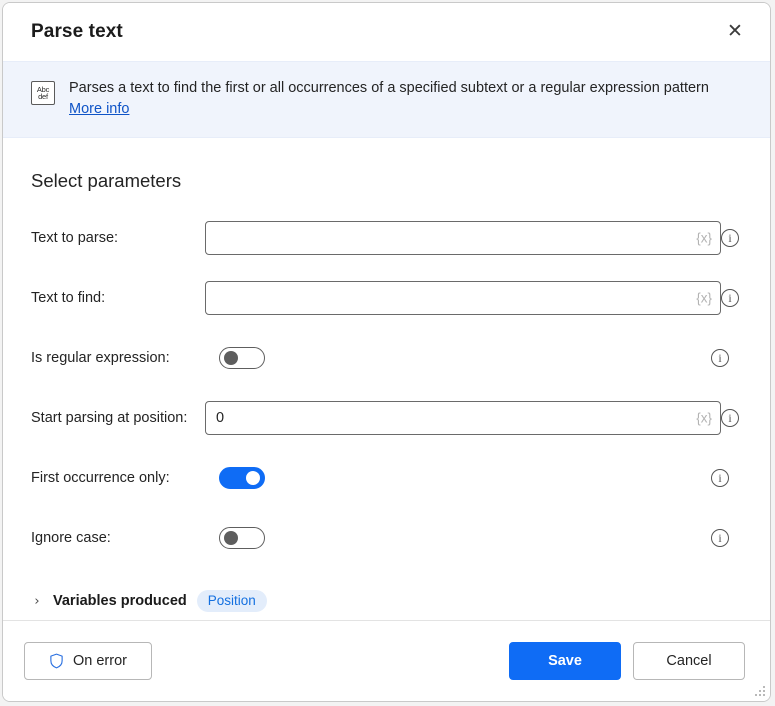  I want to click on start-position-field: {x}, so click(463, 418).